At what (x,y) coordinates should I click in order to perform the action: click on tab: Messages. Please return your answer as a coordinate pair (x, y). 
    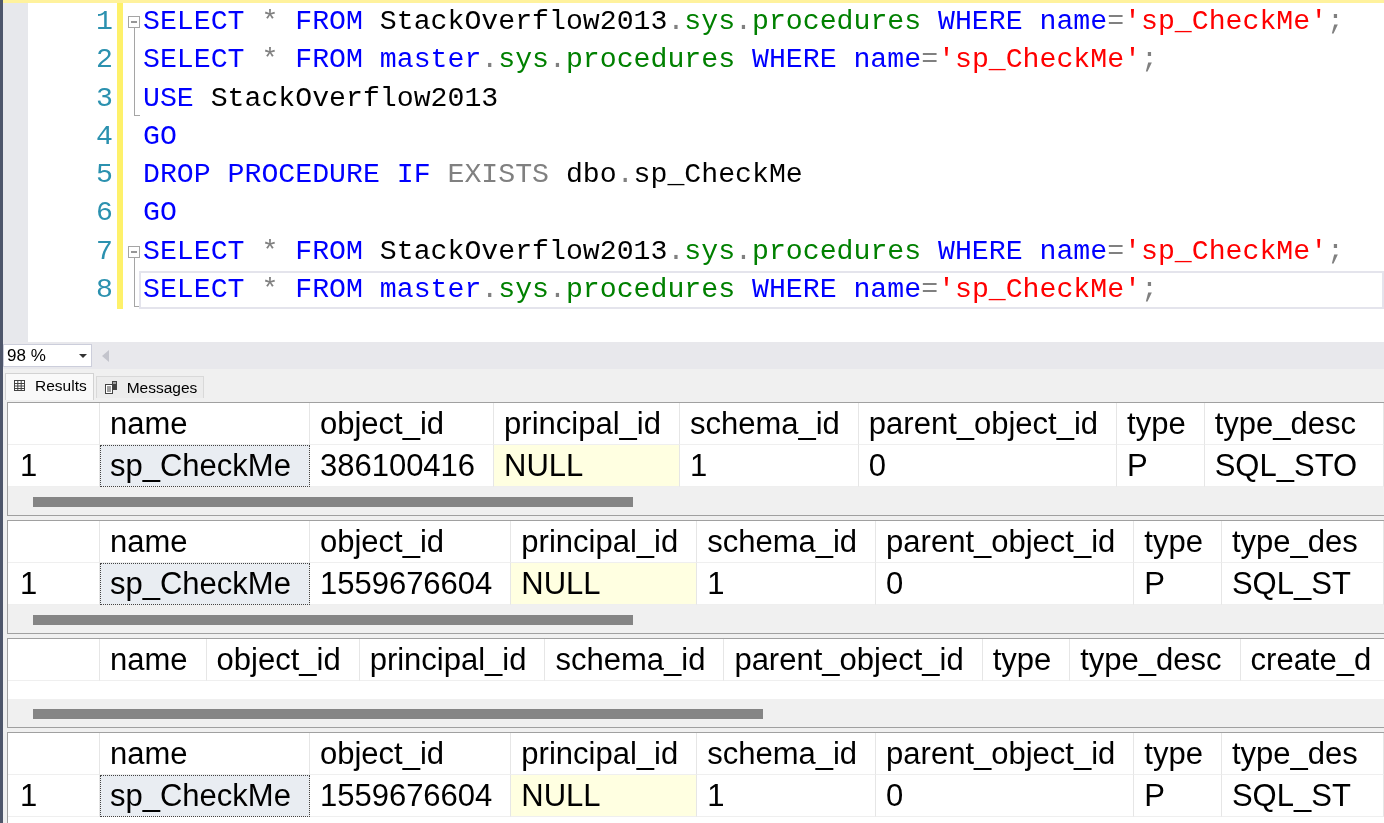
    Looking at the image, I should click on (150, 387).